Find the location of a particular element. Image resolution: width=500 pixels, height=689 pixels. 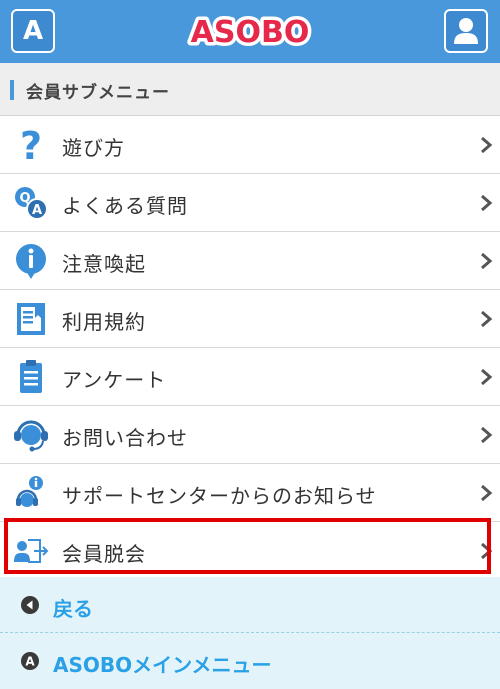

section-header: 会員サブメニュー is located at coordinates (250, 89).